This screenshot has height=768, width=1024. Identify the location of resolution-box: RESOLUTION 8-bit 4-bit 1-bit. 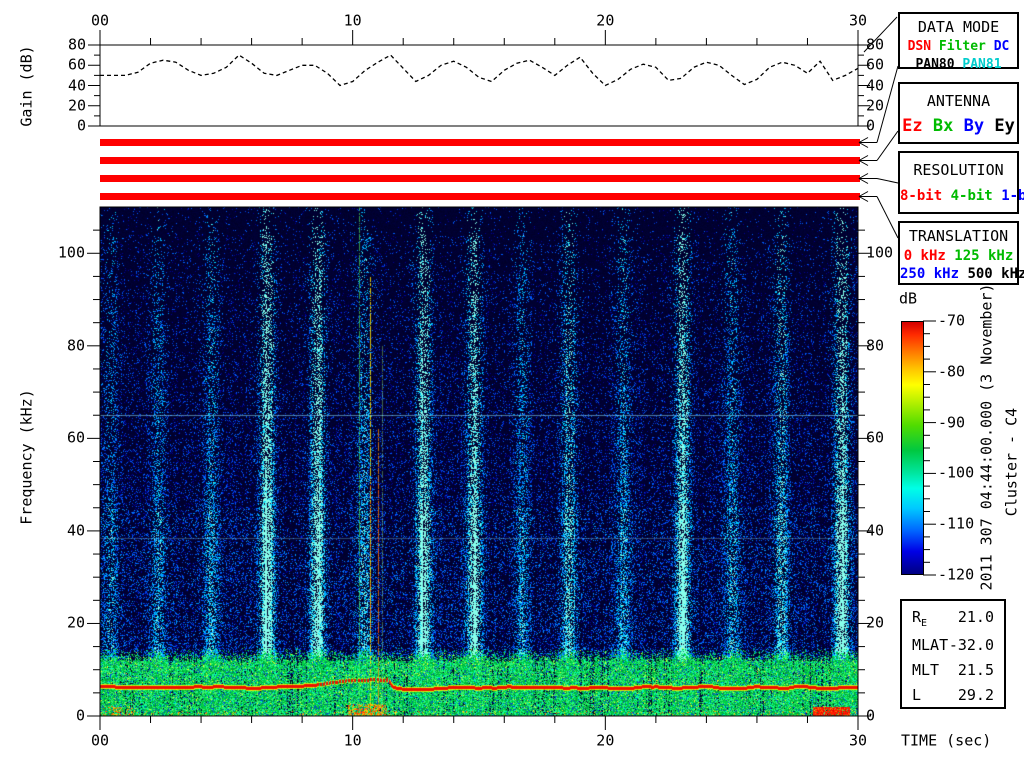
(961, 182).